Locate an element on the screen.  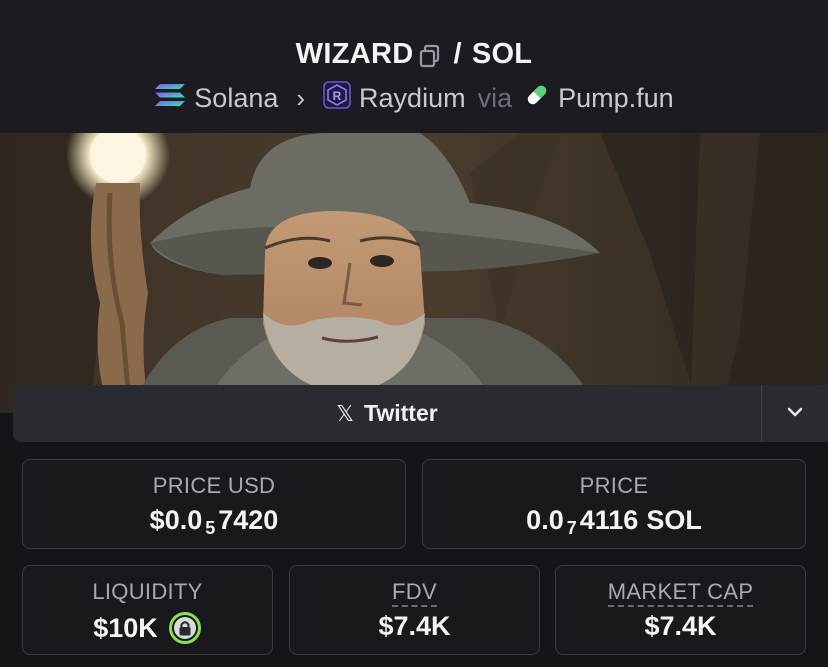
price-usd-zero-count: 5 is located at coordinates (210, 528).